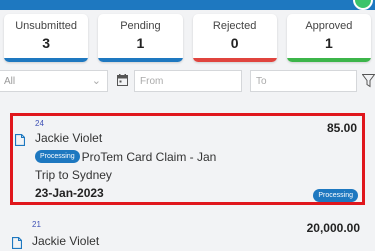 Image resolution: width=375 pixels, height=251 pixels. What do you see at coordinates (10, 81) in the screenshot?
I see `status-select-value: All` at bounding box center [10, 81].